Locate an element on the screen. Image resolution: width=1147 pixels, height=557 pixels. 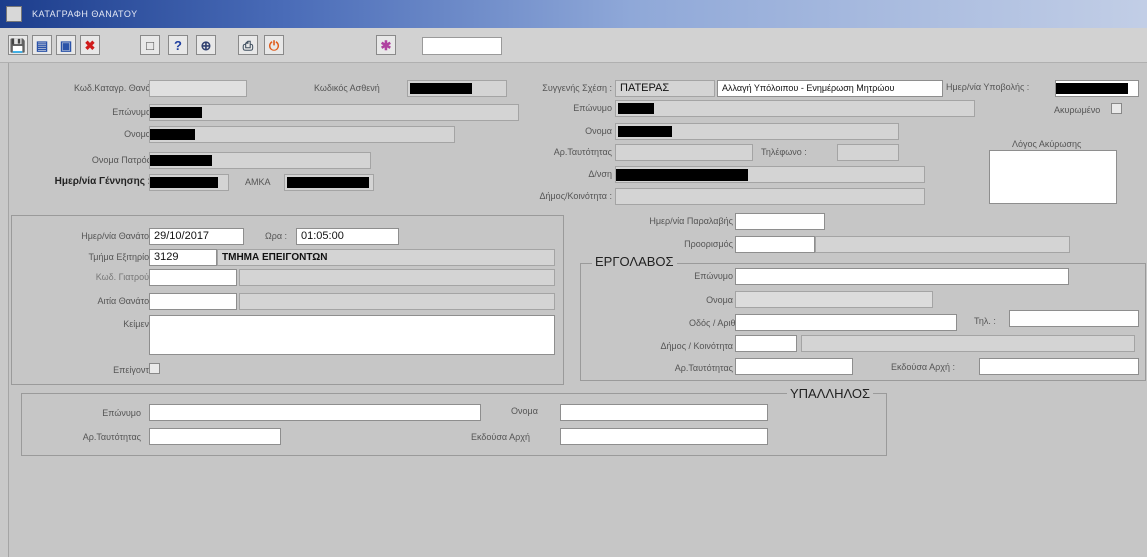
contractor-street-label: Οδός / Αριθ. is located at coordinates (713, 323).